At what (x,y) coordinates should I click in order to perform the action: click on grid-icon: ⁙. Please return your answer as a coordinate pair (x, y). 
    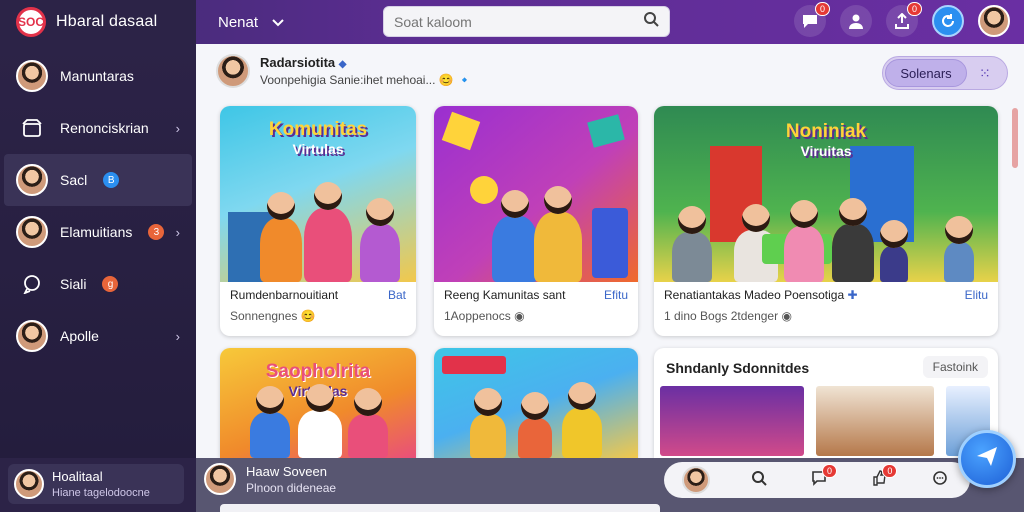
    Looking at the image, I should click on (985, 73).